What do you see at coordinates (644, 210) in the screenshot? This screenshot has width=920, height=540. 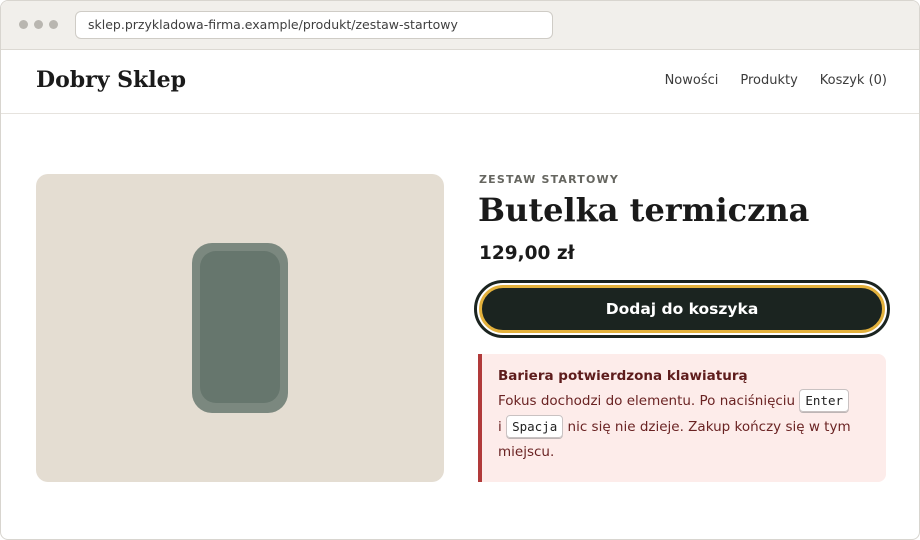 I see `product-title: Butelka termiczna` at bounding box center [644, 210].